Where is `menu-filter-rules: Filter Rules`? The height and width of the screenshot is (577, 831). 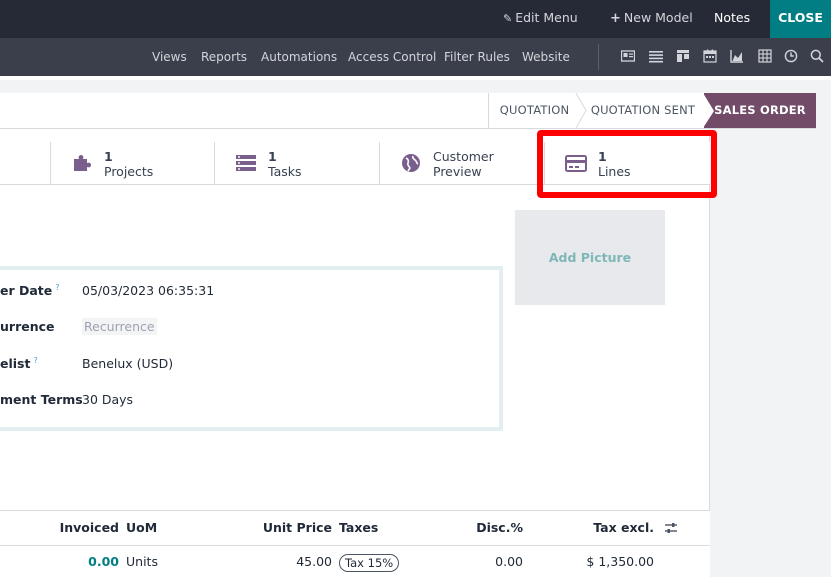 menu-filter-rules: Filter Rules is located at coordinates (477, 57).